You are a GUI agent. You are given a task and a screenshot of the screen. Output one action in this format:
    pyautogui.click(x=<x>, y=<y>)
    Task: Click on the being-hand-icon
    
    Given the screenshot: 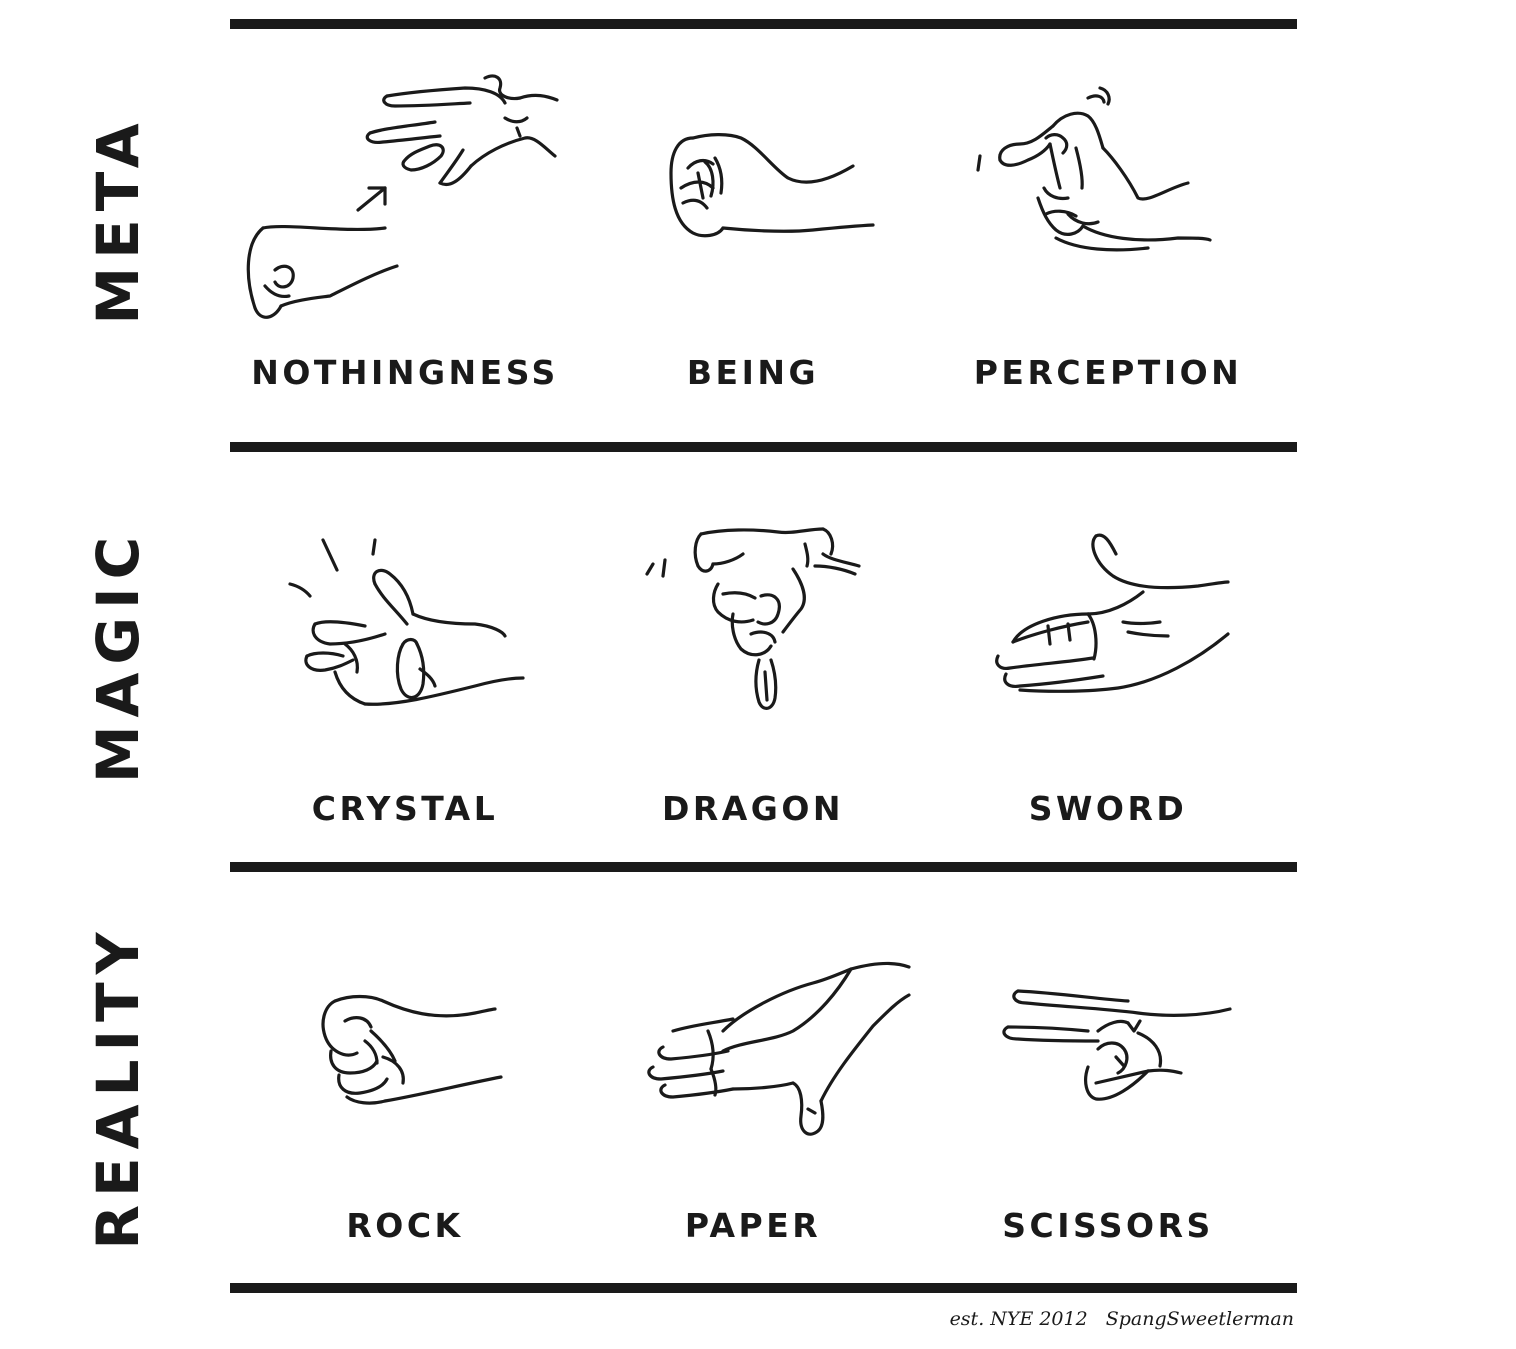 What is the action you would take?
    pyautogui.click(x=772, y=185)
    